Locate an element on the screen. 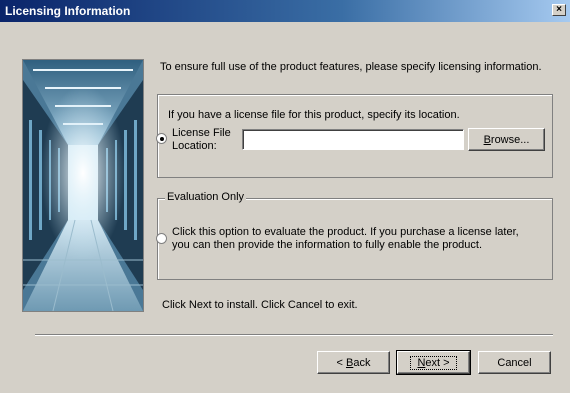  radio-selected-dot is located at coordinates (161, 138).